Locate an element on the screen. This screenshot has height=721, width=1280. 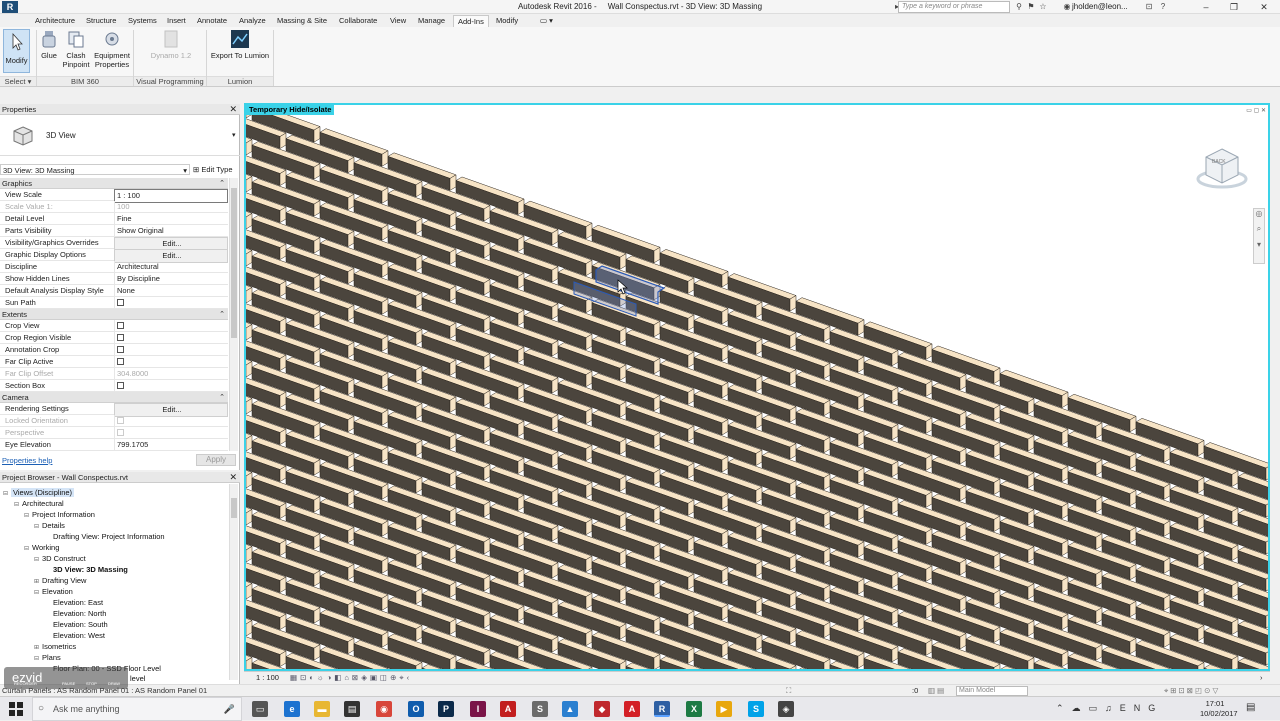
security-shield-icon: ◆ is located at coordinates (602, 709).